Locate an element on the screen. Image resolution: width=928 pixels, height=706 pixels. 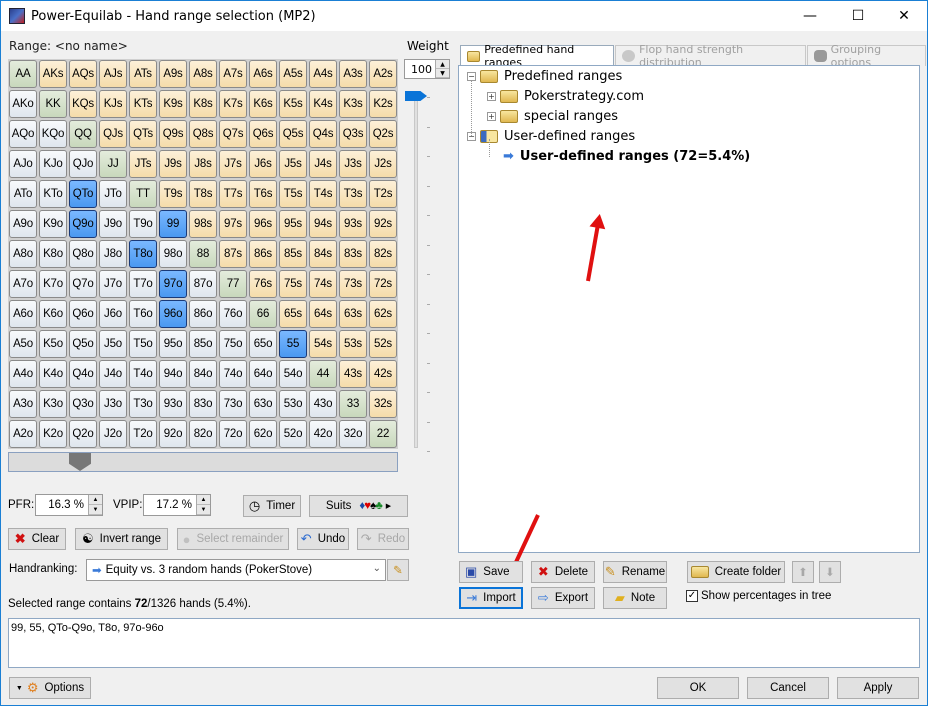
hand-cell: K2o is located at coordinates (53, 434).